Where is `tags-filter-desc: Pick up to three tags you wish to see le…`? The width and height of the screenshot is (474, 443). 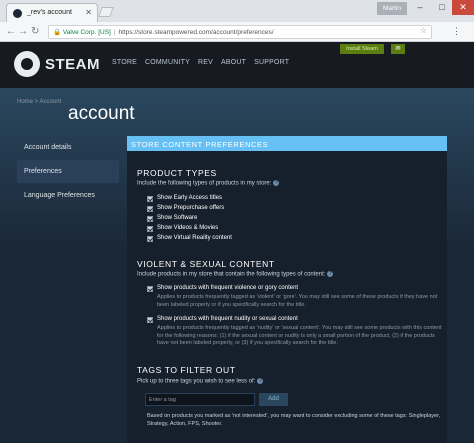 tags-filter-desc: Pick up to three tags you wish to see le… is located at coordinates (200, 381).